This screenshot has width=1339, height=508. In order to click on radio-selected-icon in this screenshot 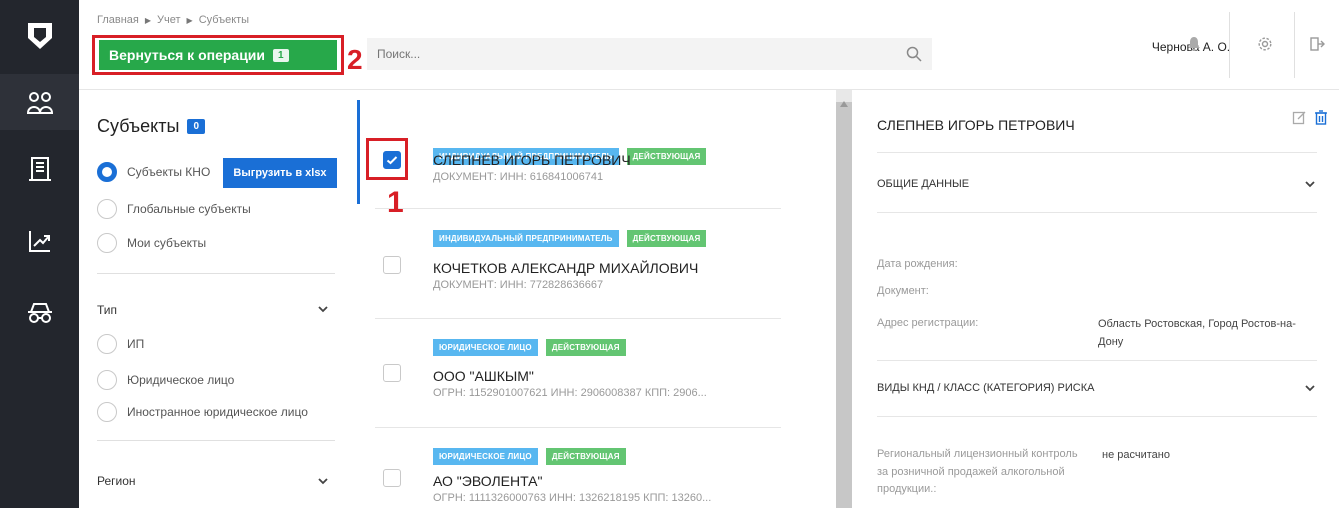, I will do `click(107, 172)`.